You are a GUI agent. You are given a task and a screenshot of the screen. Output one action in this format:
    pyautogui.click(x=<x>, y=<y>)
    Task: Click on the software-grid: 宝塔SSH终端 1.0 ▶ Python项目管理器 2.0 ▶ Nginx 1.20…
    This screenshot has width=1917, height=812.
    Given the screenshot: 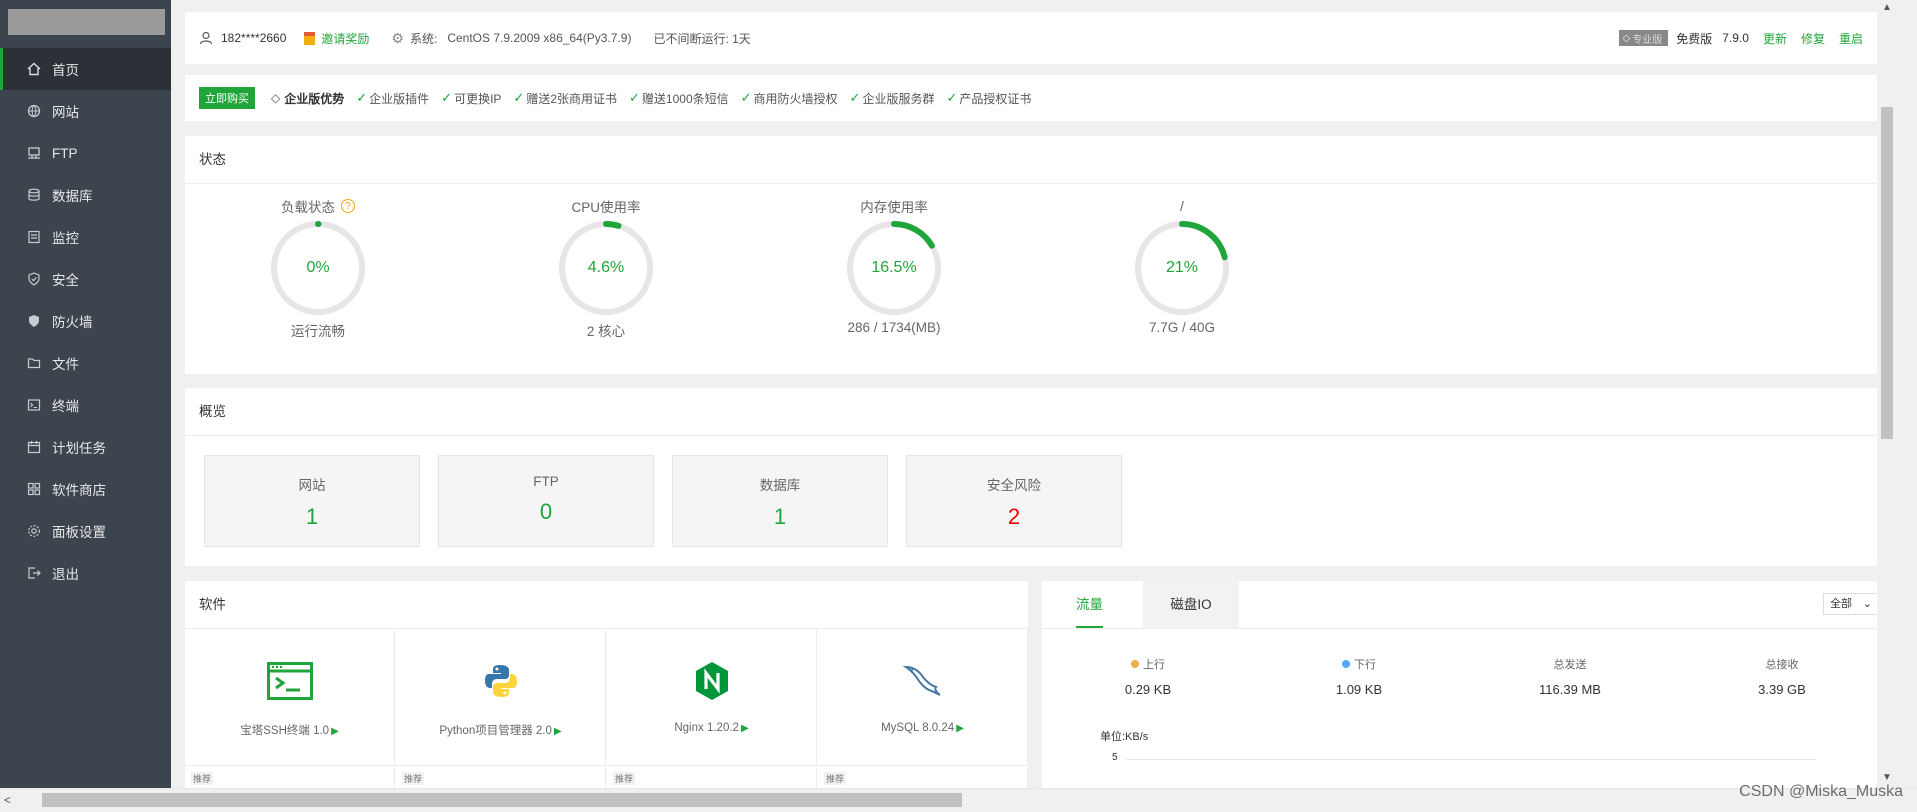 What is the action you would take?
    pyautogui.click(x=606, y=708)
    